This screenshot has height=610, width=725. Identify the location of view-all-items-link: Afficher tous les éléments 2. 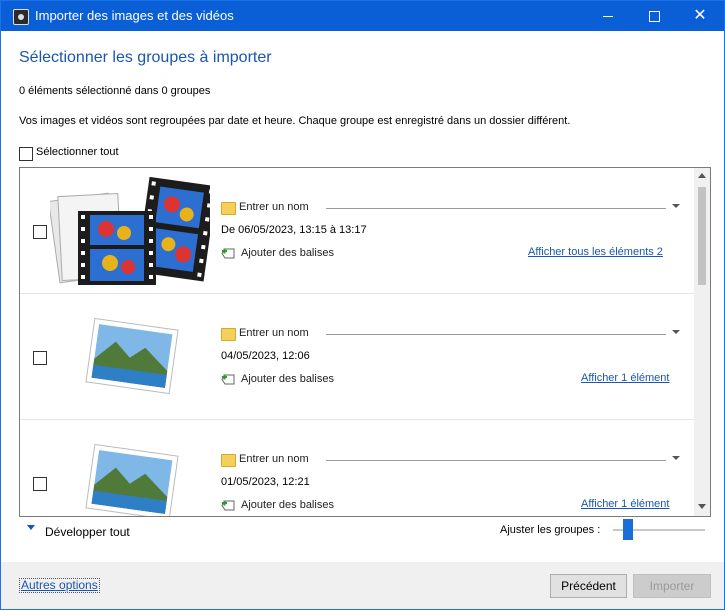
(595, 252).